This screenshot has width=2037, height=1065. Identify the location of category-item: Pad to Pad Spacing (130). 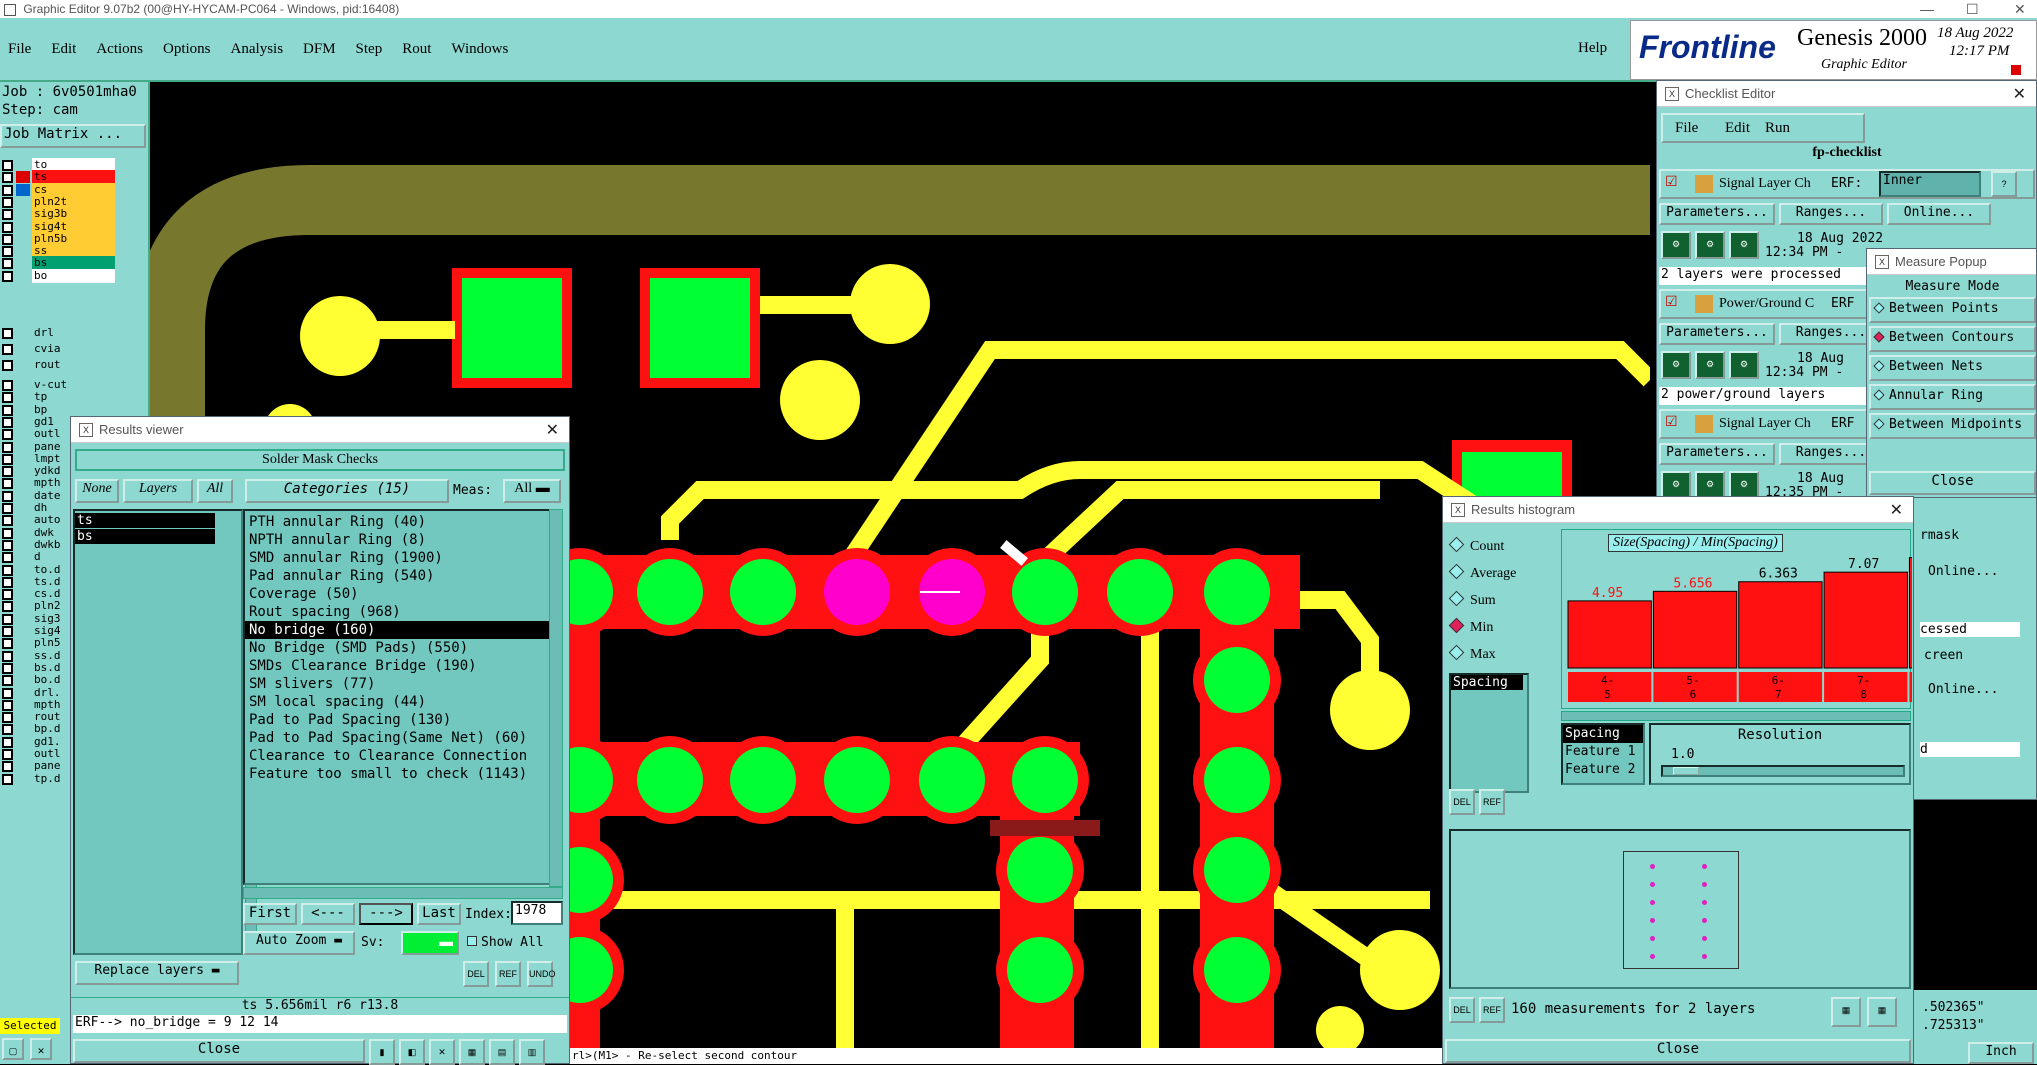
(403, 720).